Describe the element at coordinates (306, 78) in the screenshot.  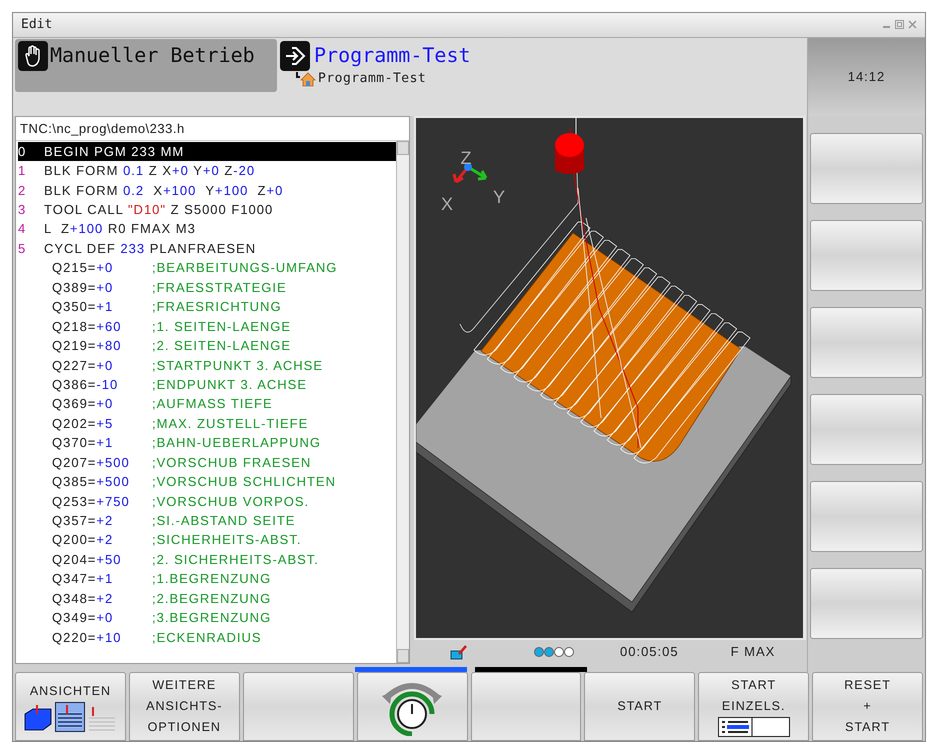
I see `house-icon` at that location.